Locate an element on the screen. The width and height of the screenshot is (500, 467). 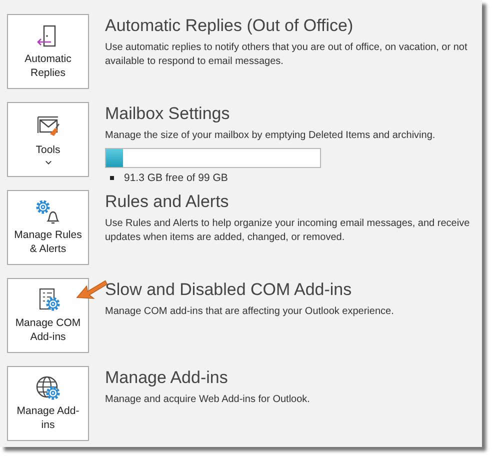
section-description: Manage the size of your mailbox by emptying Deleted Items and archiving. is located at coordinates (270, 136).